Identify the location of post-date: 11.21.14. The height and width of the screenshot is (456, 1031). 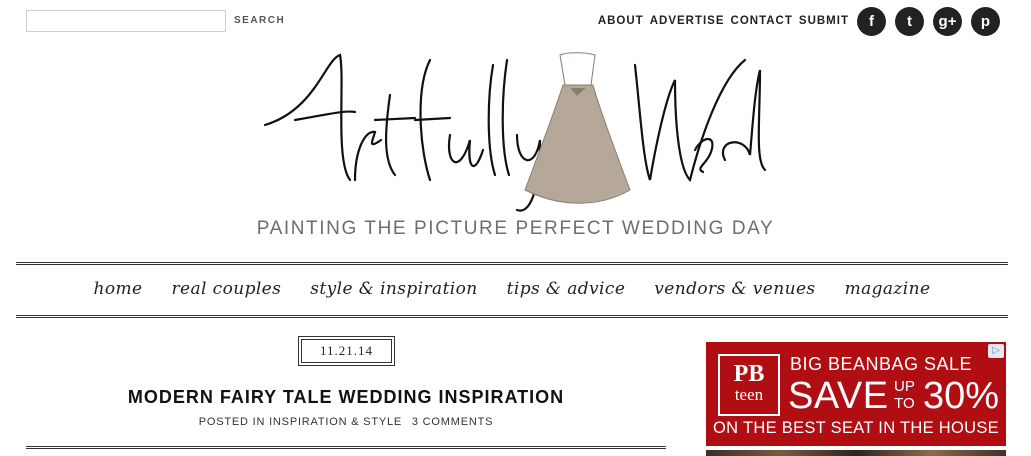
(346, 351).